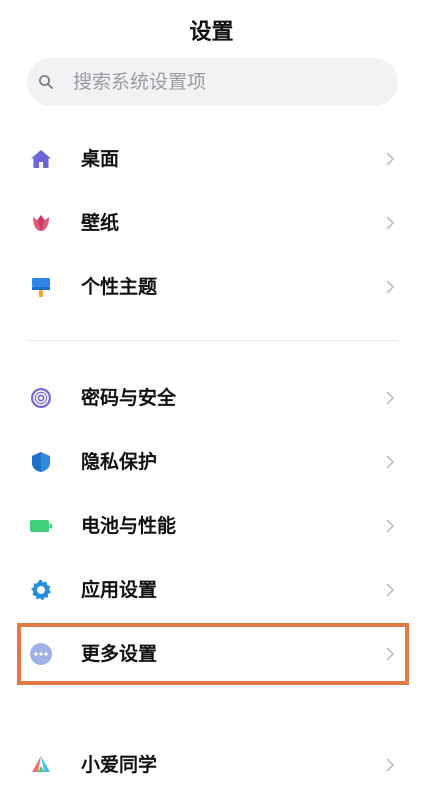 The width and height of the screenshot is (423, 797). Describe the element at coordinates (140, 82) in the screenshot. I see `search-placeholder: 搜索系统设置项` at that location.